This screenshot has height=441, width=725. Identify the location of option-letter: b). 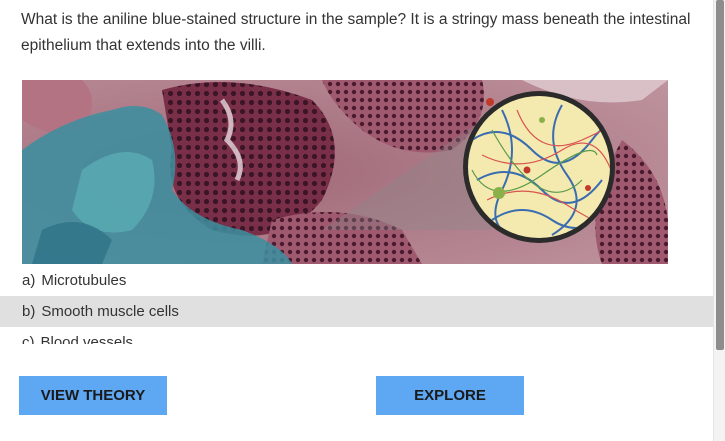
(29, 311).